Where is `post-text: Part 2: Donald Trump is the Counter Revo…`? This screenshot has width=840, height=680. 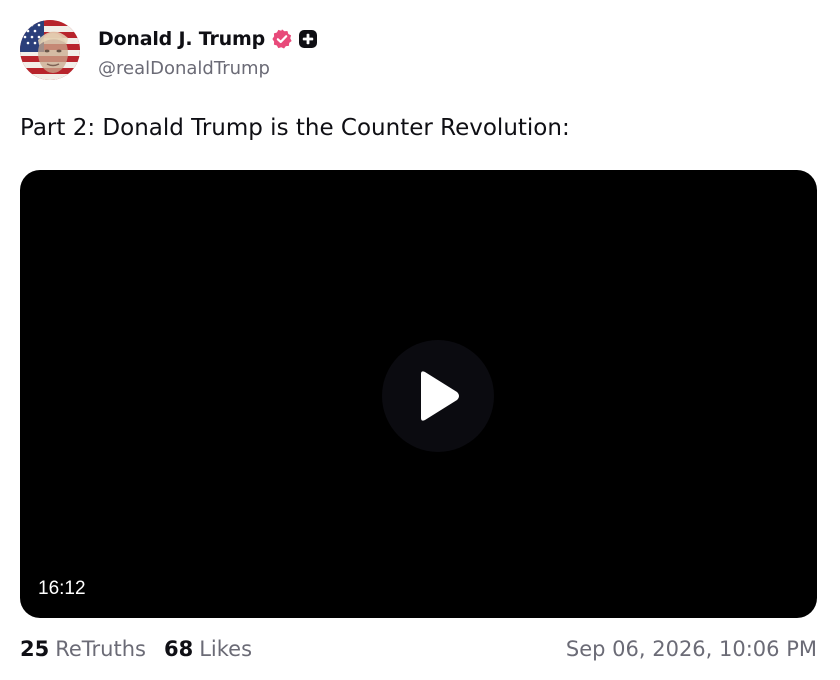 post-text: Part 2: Donald Trump is the Counter Revo… is located at coordinates (295, 128).